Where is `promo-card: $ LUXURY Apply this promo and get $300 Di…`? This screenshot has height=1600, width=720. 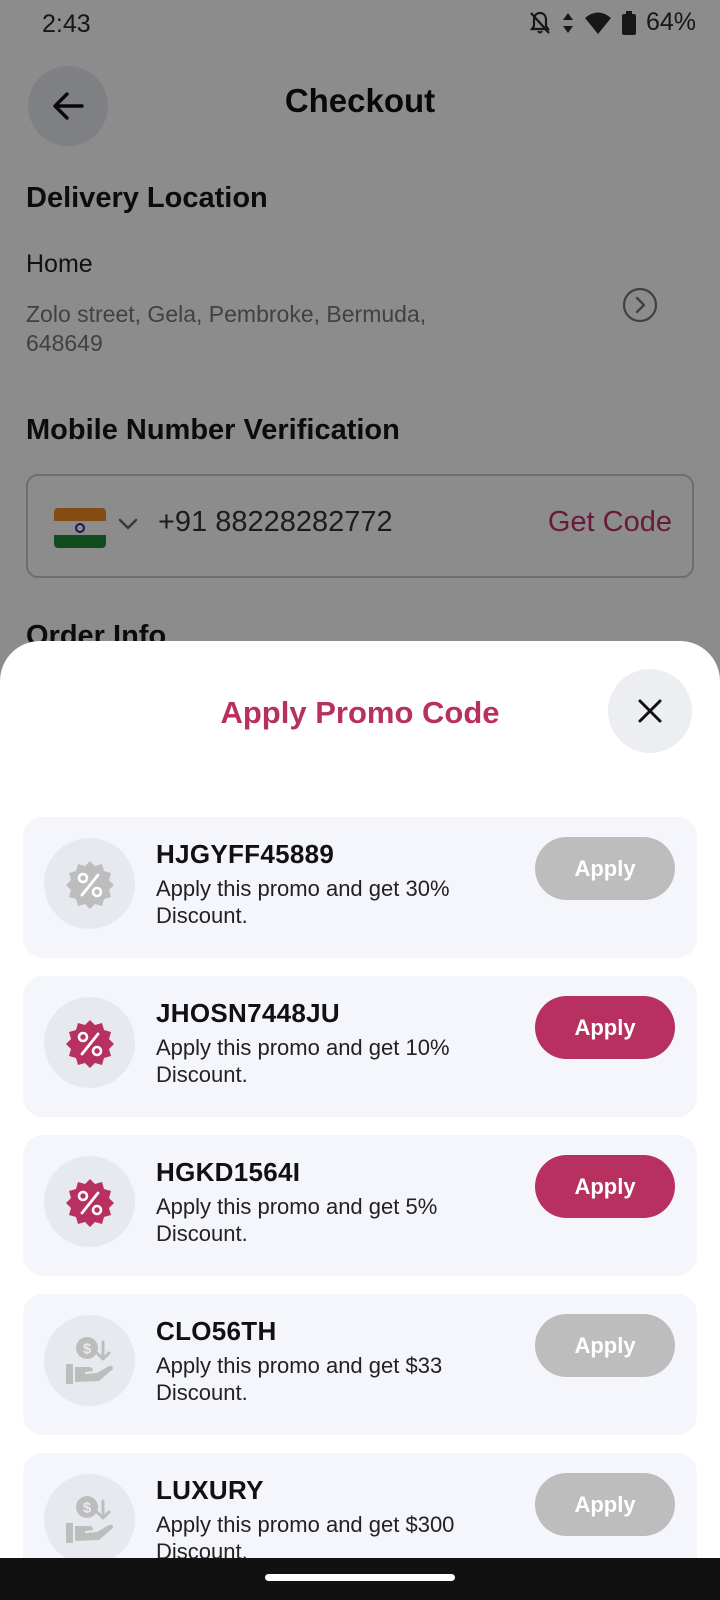
promo-card: $ LUXURY Apply this promo and get $300 Di… is located at coordinates (360, 1506).